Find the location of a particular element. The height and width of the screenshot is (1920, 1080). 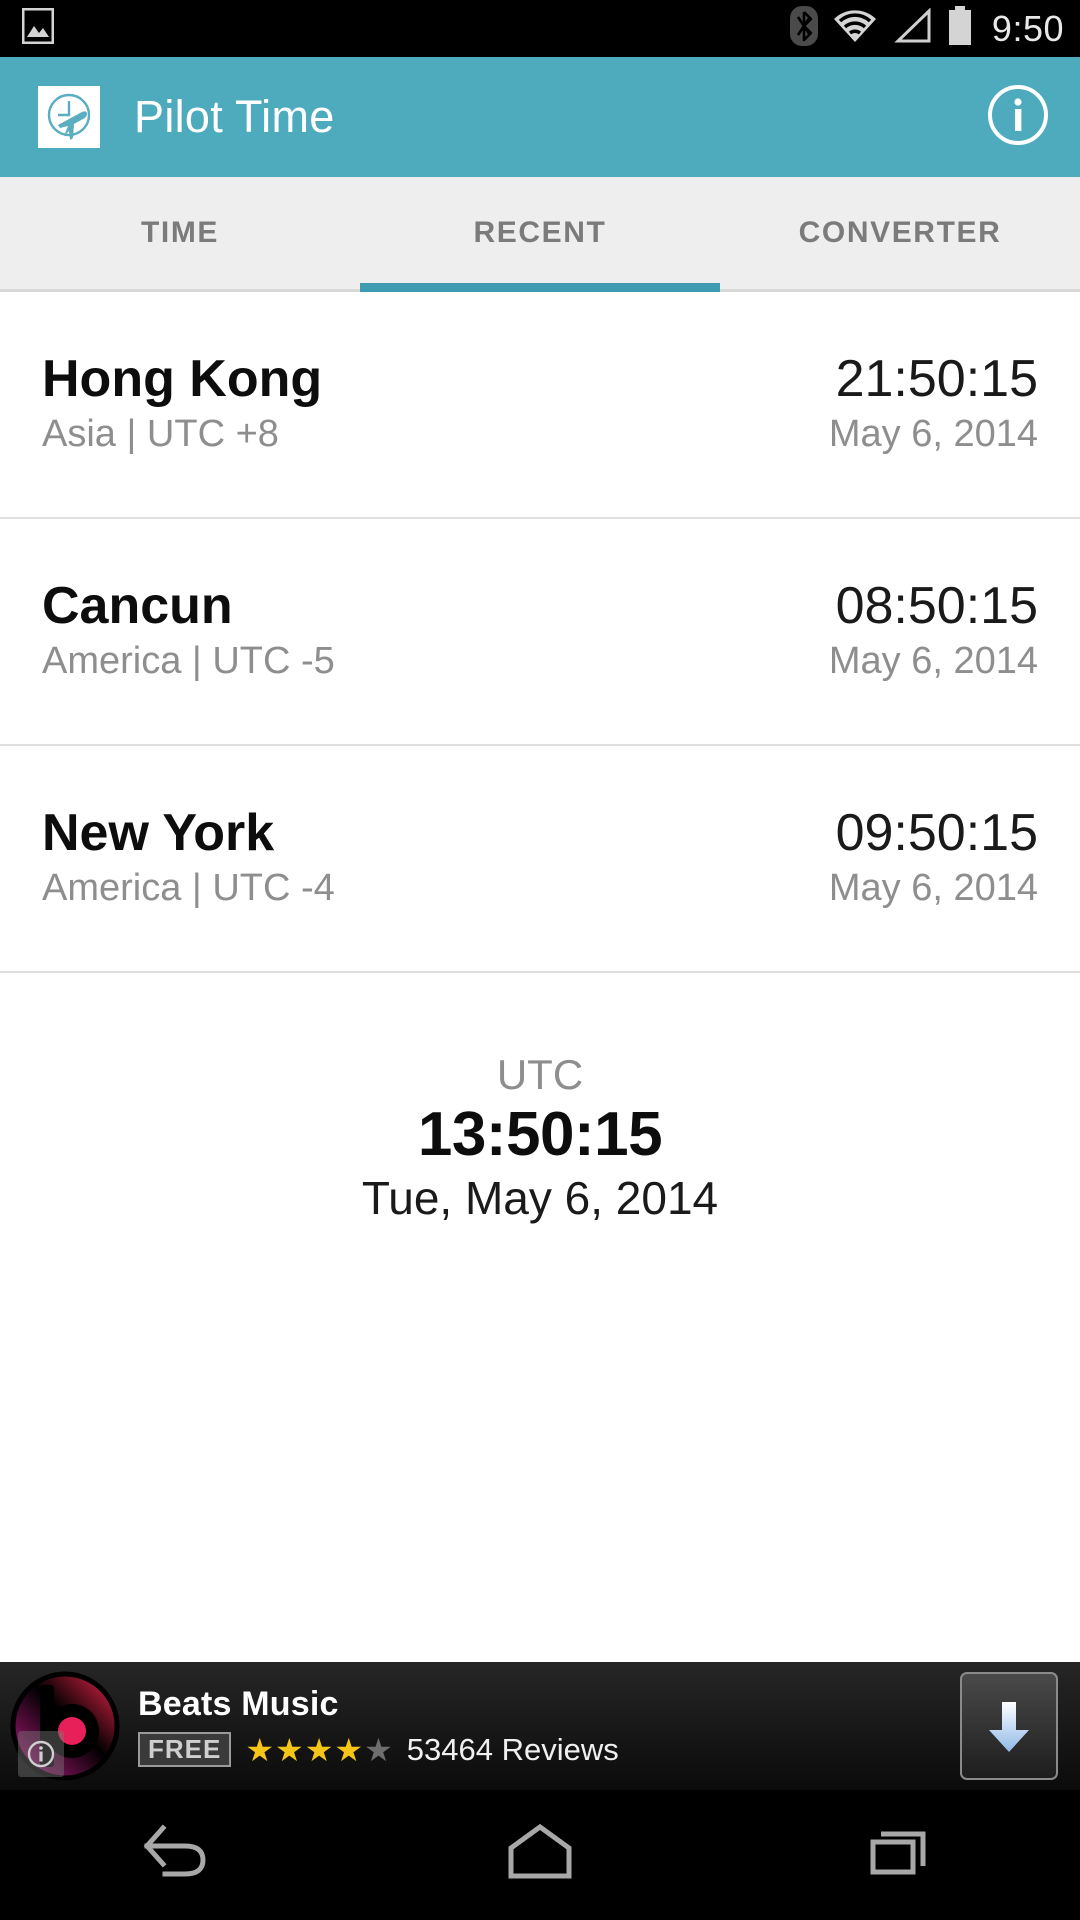

ad-banner: Beats Music FREE ★ ★ ★ ★ ★ 53464 Reviews is located at coordinates (540, 1726).